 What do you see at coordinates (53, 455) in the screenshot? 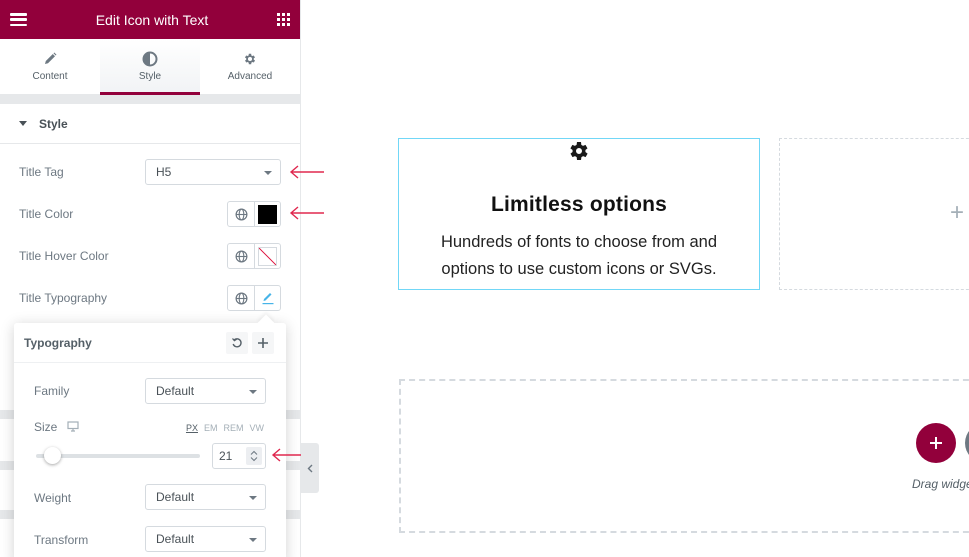
I see `size-slider-handle` at bounding box center [53, 455].